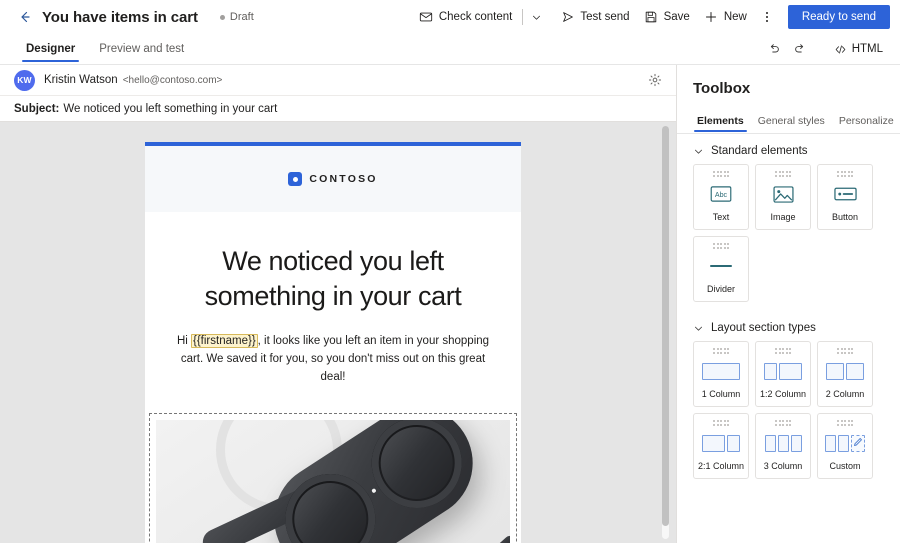  I want to click on mail-check-icon, so click(426, 17).